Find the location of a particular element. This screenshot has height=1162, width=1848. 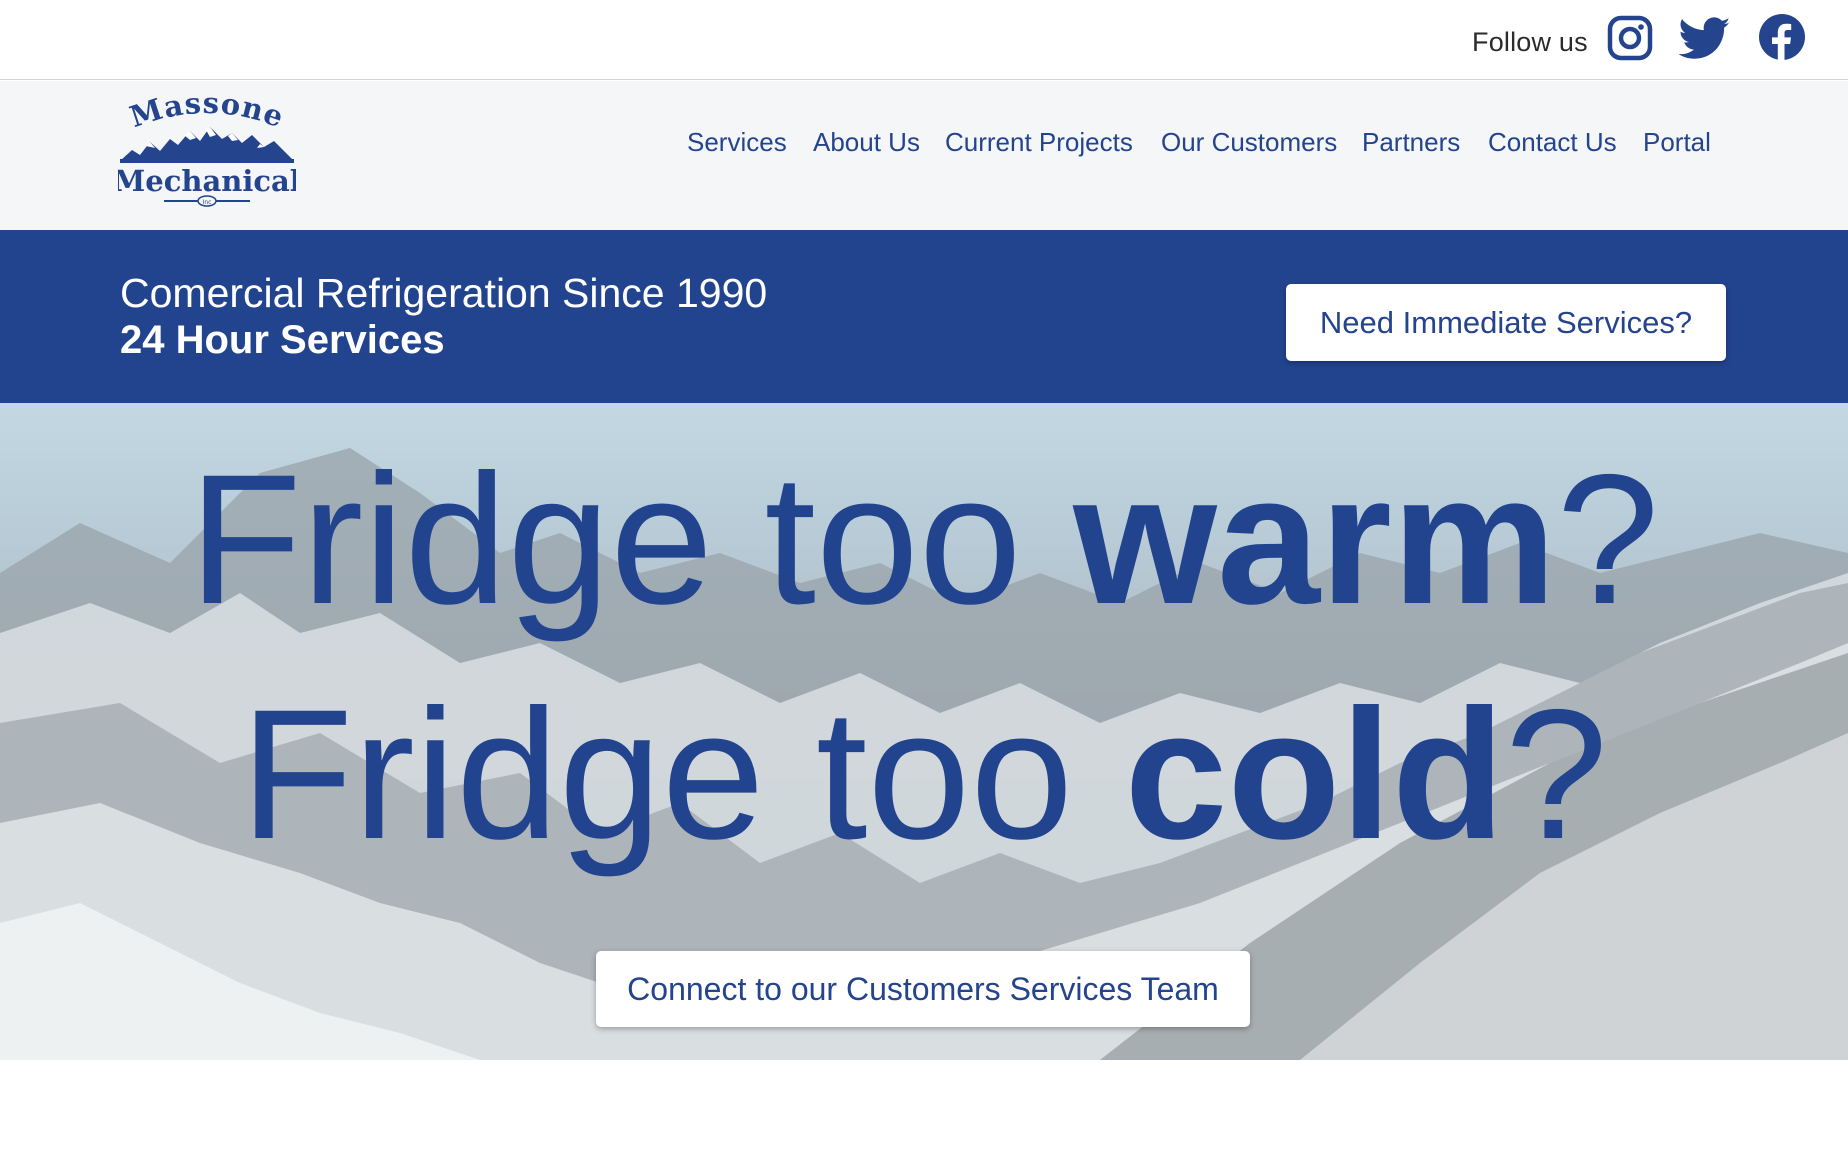

massone-mechanical-logo: Massone Mechanical Inc is located at coordinates (207, 149).